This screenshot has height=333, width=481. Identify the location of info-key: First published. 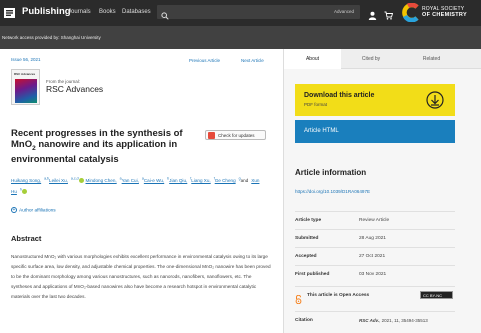
(312, 274).